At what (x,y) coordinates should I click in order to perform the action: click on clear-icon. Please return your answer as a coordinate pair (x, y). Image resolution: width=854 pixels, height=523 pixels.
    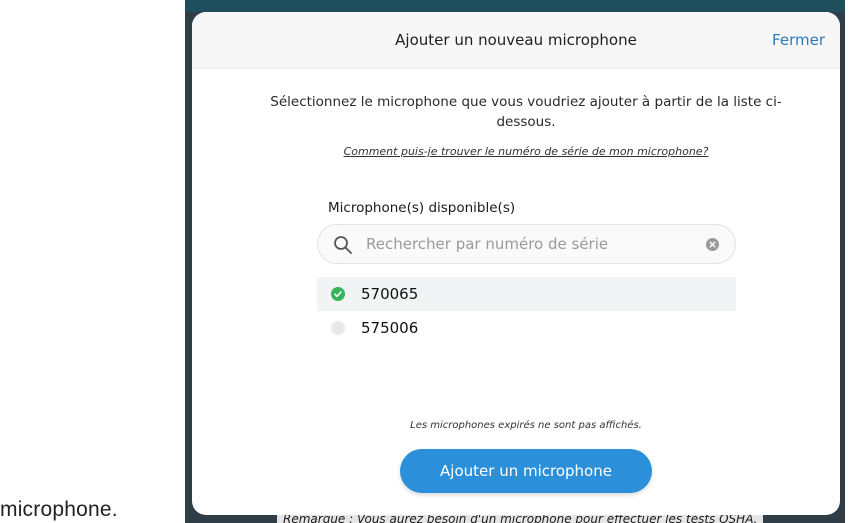
    Looking at the image, I should click on (712, 244).